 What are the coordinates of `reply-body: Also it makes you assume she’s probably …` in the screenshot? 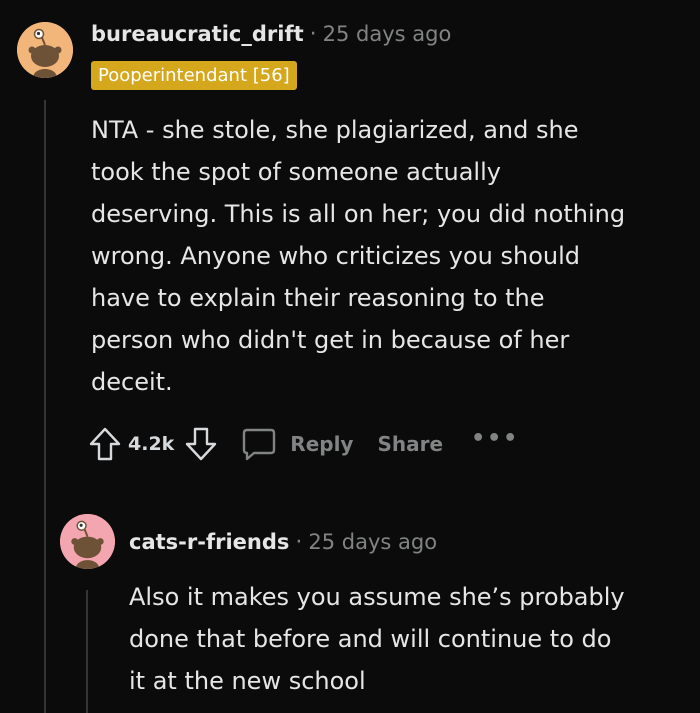 It's located at (377, 639).